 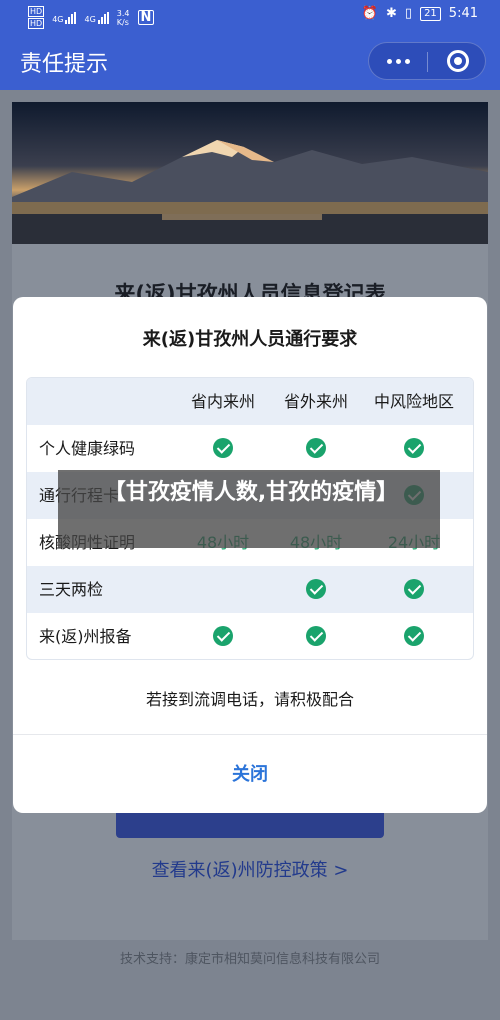 I want to click on mountain-lake-banner, so click(x=250, y=173).